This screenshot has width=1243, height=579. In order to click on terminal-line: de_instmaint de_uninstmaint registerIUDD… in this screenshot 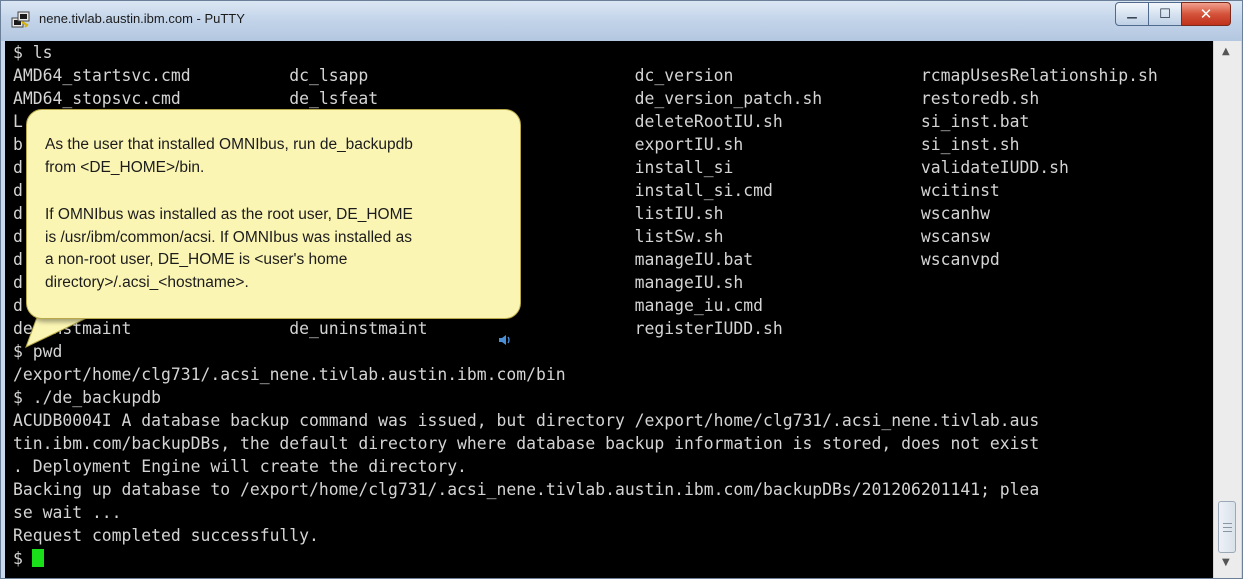, I will do `click(398, 328)`.